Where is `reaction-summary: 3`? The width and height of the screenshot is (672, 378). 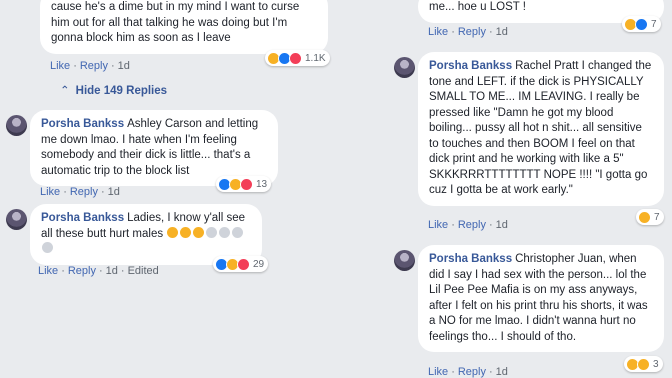
reaction-summary: 3 is located at coordinates (643, 364).